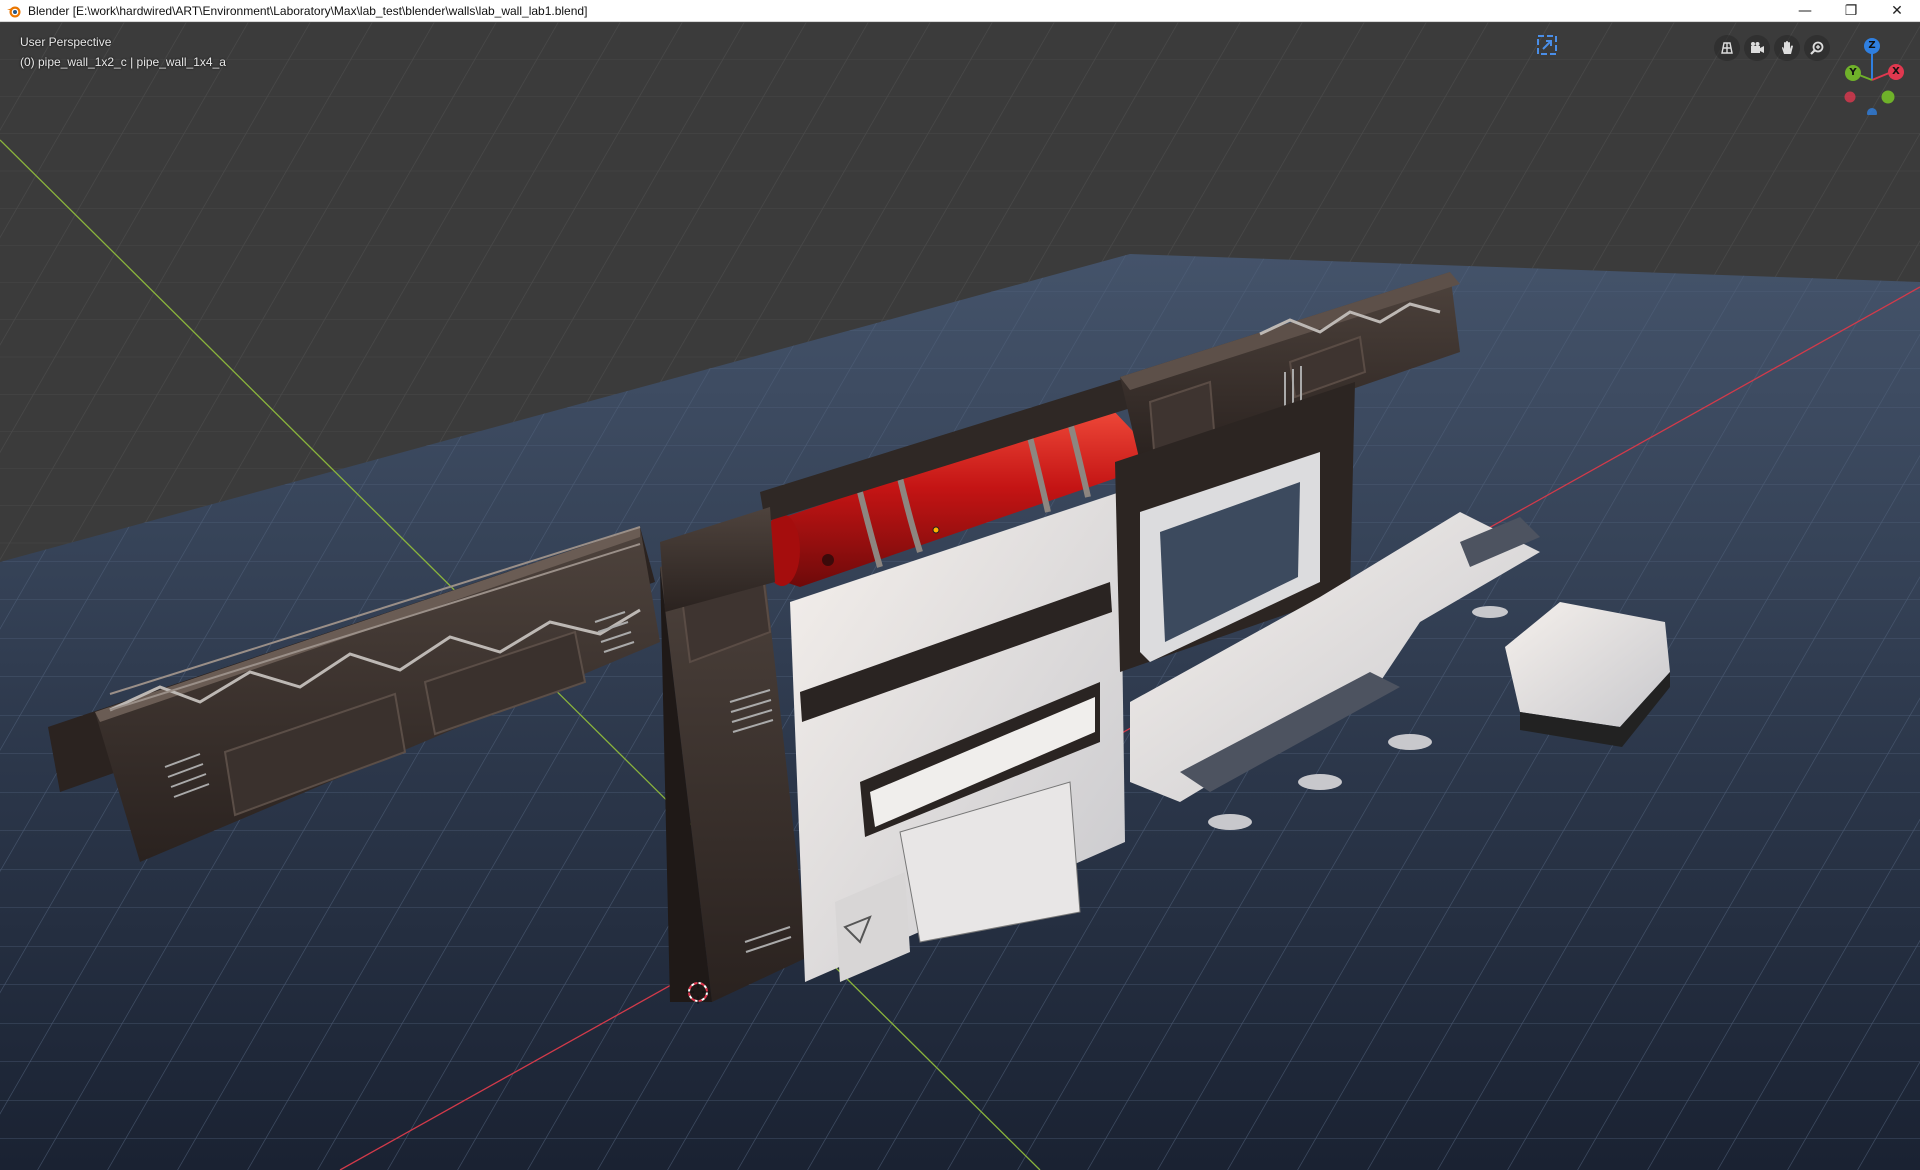 This screenshot has height=1170, width=1920. What do you see at coordinates (1872, 75) in the screenshot?
I see `navigation-gizmo: Z Y X` at bounding box center [1872, 75].